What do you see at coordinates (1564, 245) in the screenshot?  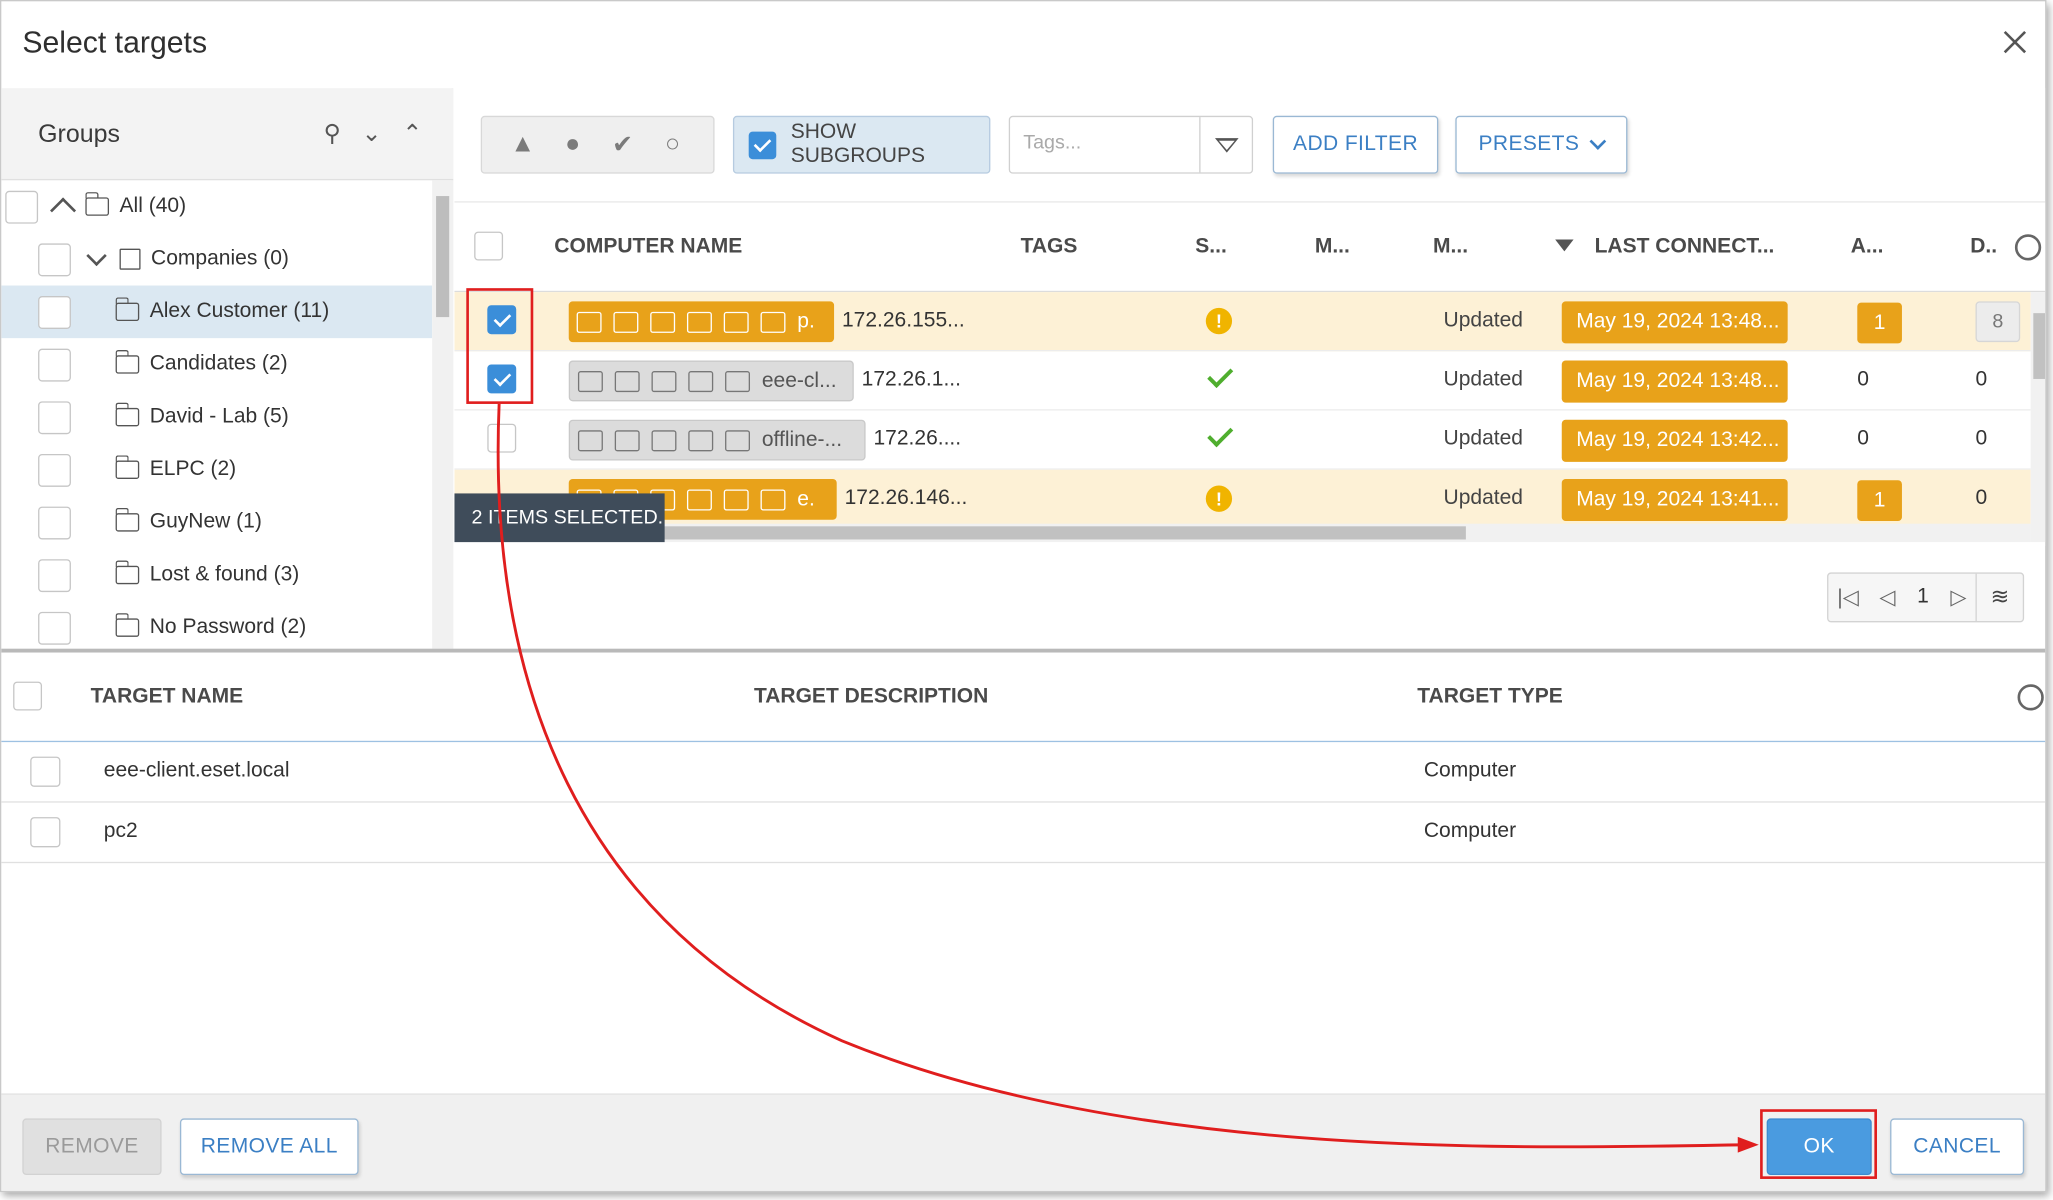 I see `sort-desc-icon` at bounding box center [1564, 245].